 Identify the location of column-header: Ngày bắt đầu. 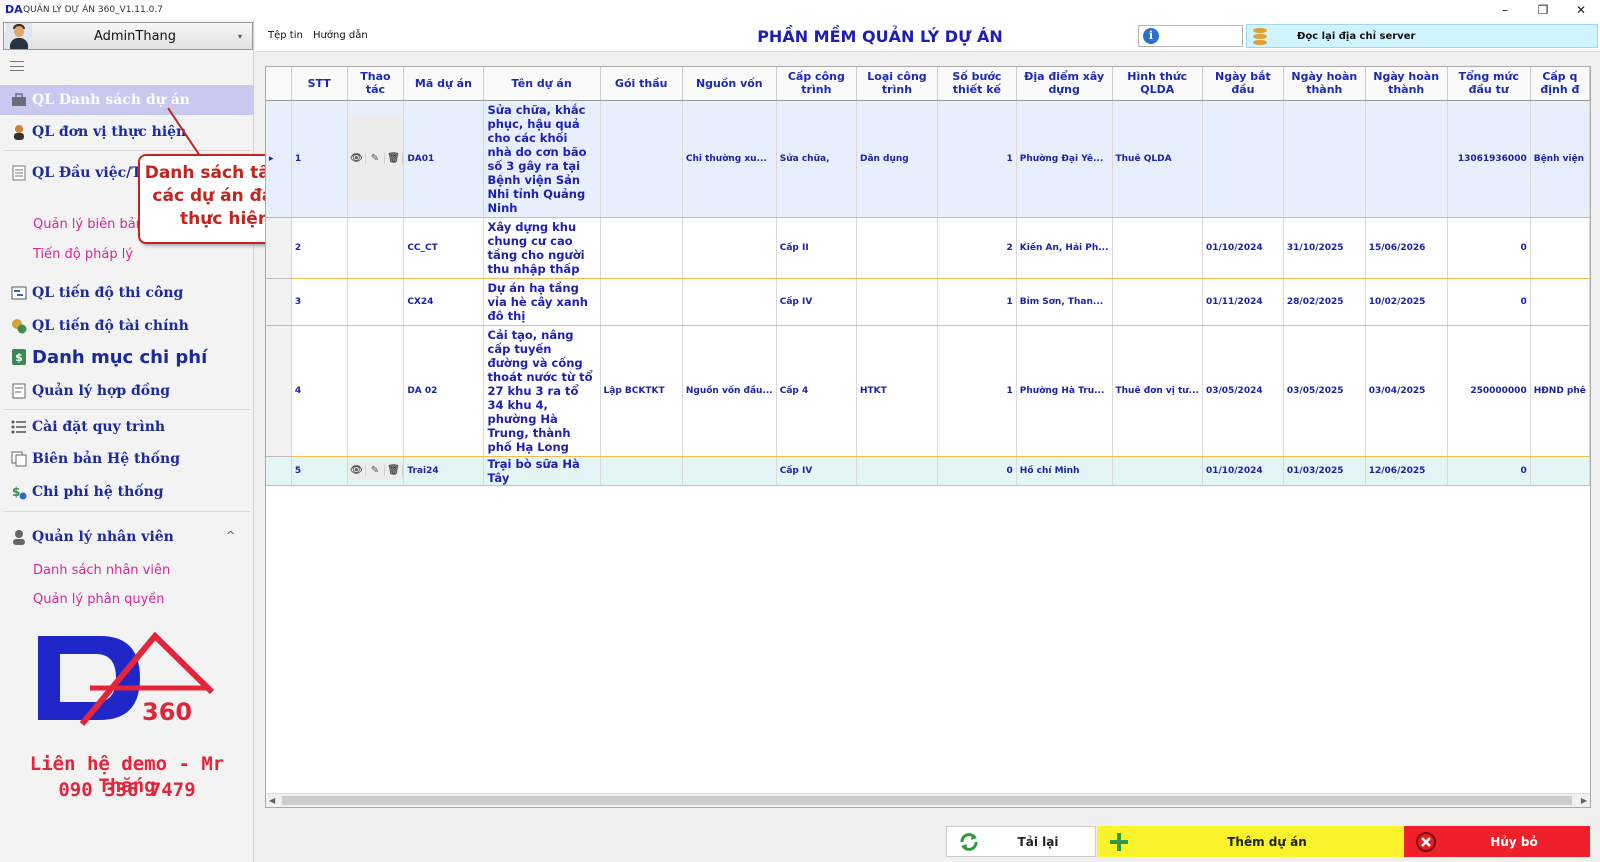
(1243, 84).